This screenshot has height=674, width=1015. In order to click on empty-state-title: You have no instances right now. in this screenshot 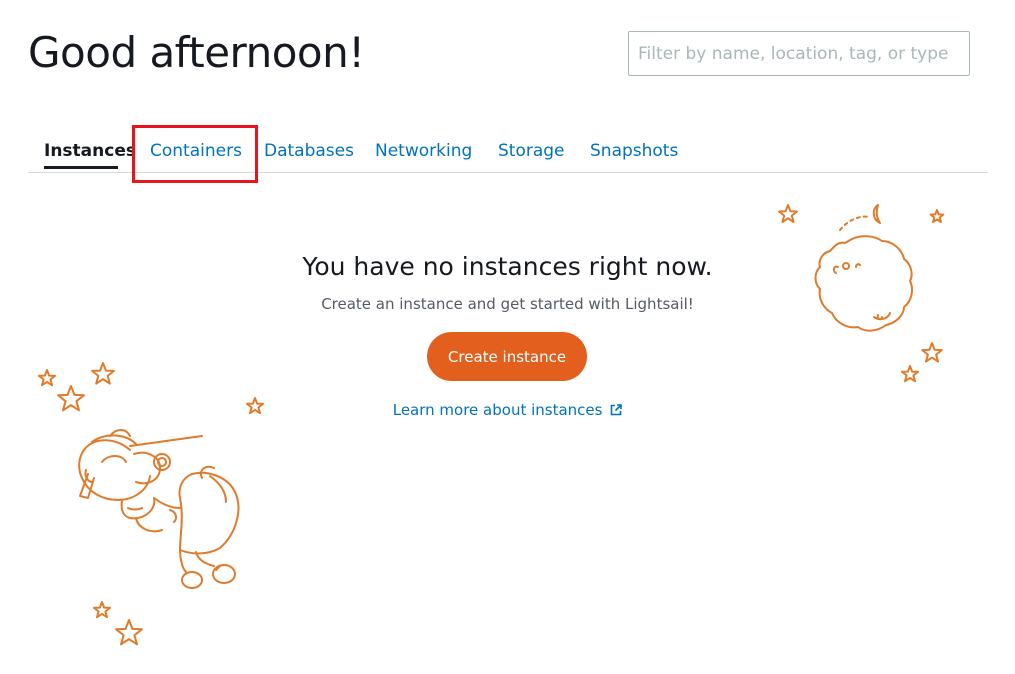, I will do `click(507, 266)`.